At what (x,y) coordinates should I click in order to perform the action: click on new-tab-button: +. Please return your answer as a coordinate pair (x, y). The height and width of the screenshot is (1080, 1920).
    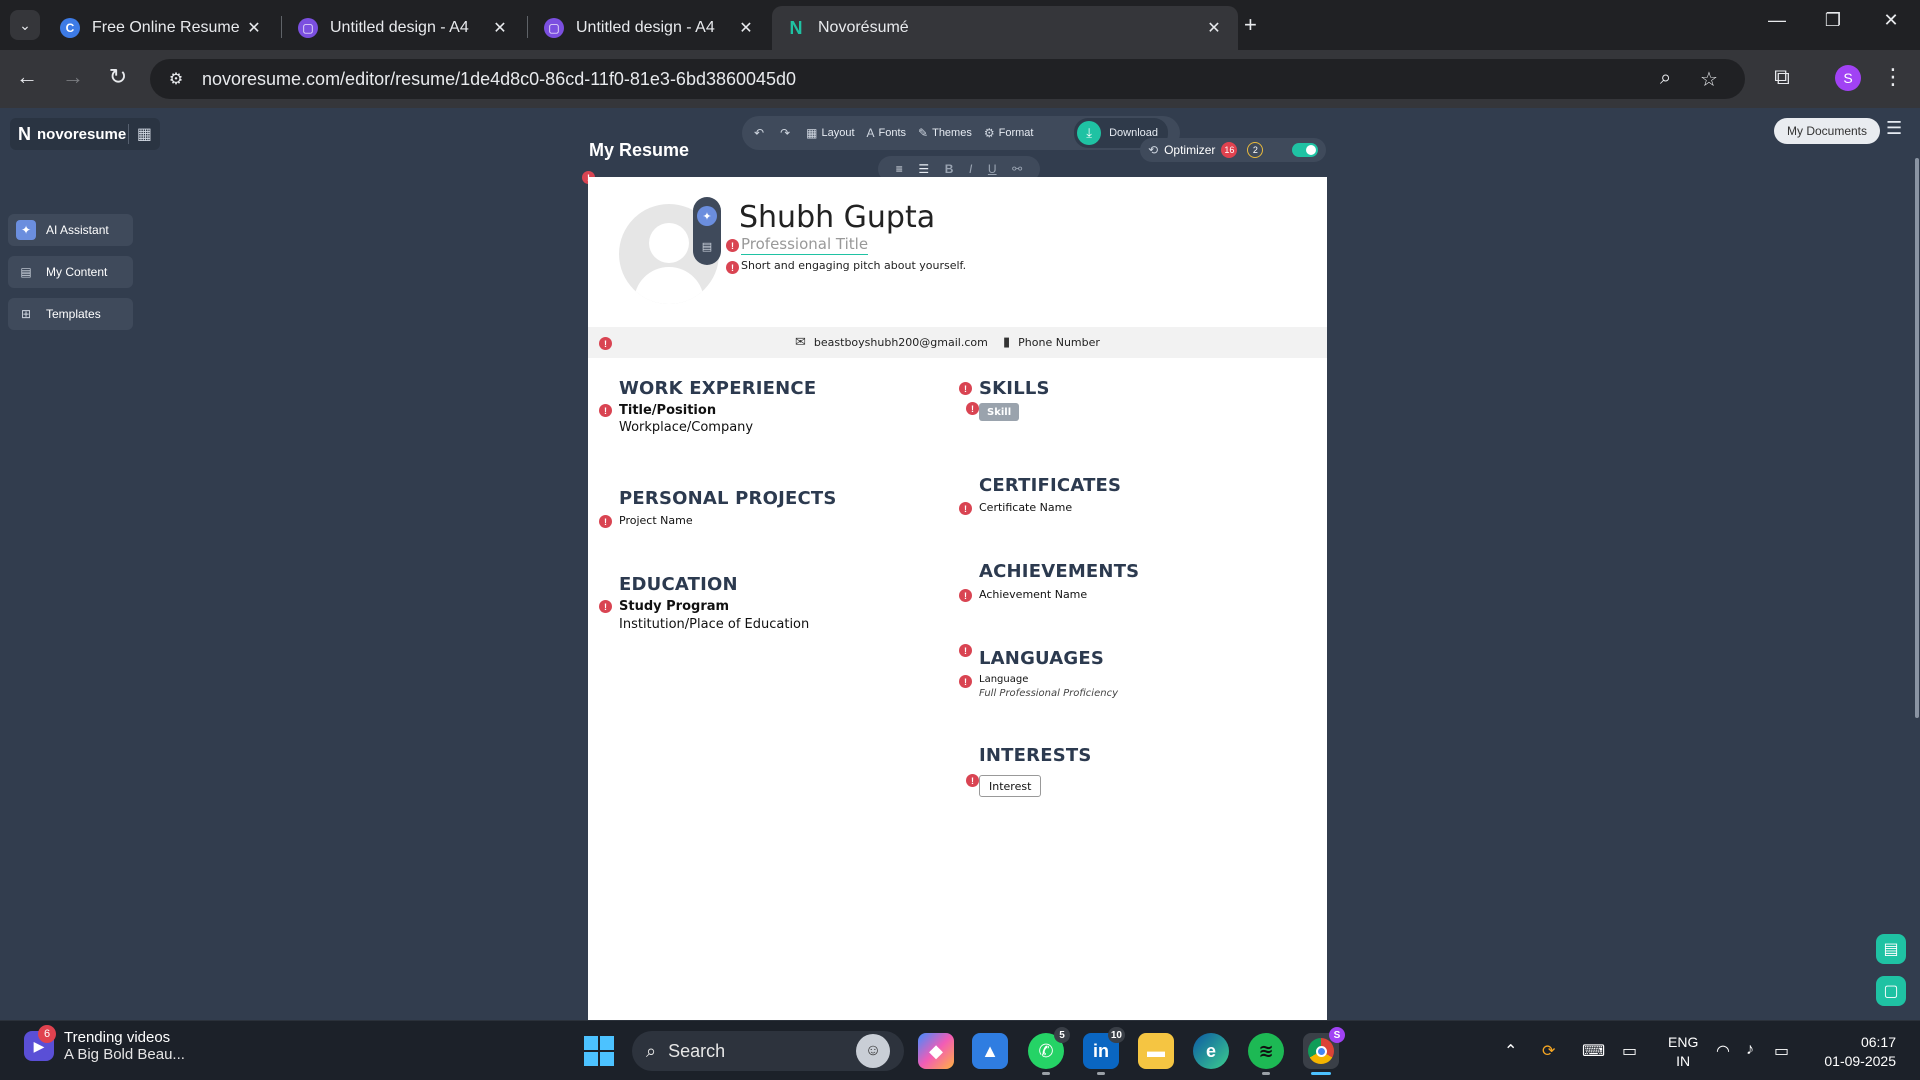
    Looking at the image, I should click on (1250, 25).